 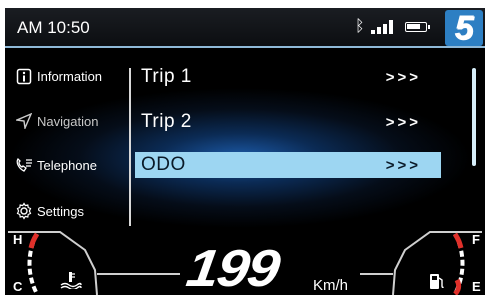 What do you see at coordinates (53, 27) in the screenshot?
I see `clock-time: AM 10:50` at bounding box center [53, 27].